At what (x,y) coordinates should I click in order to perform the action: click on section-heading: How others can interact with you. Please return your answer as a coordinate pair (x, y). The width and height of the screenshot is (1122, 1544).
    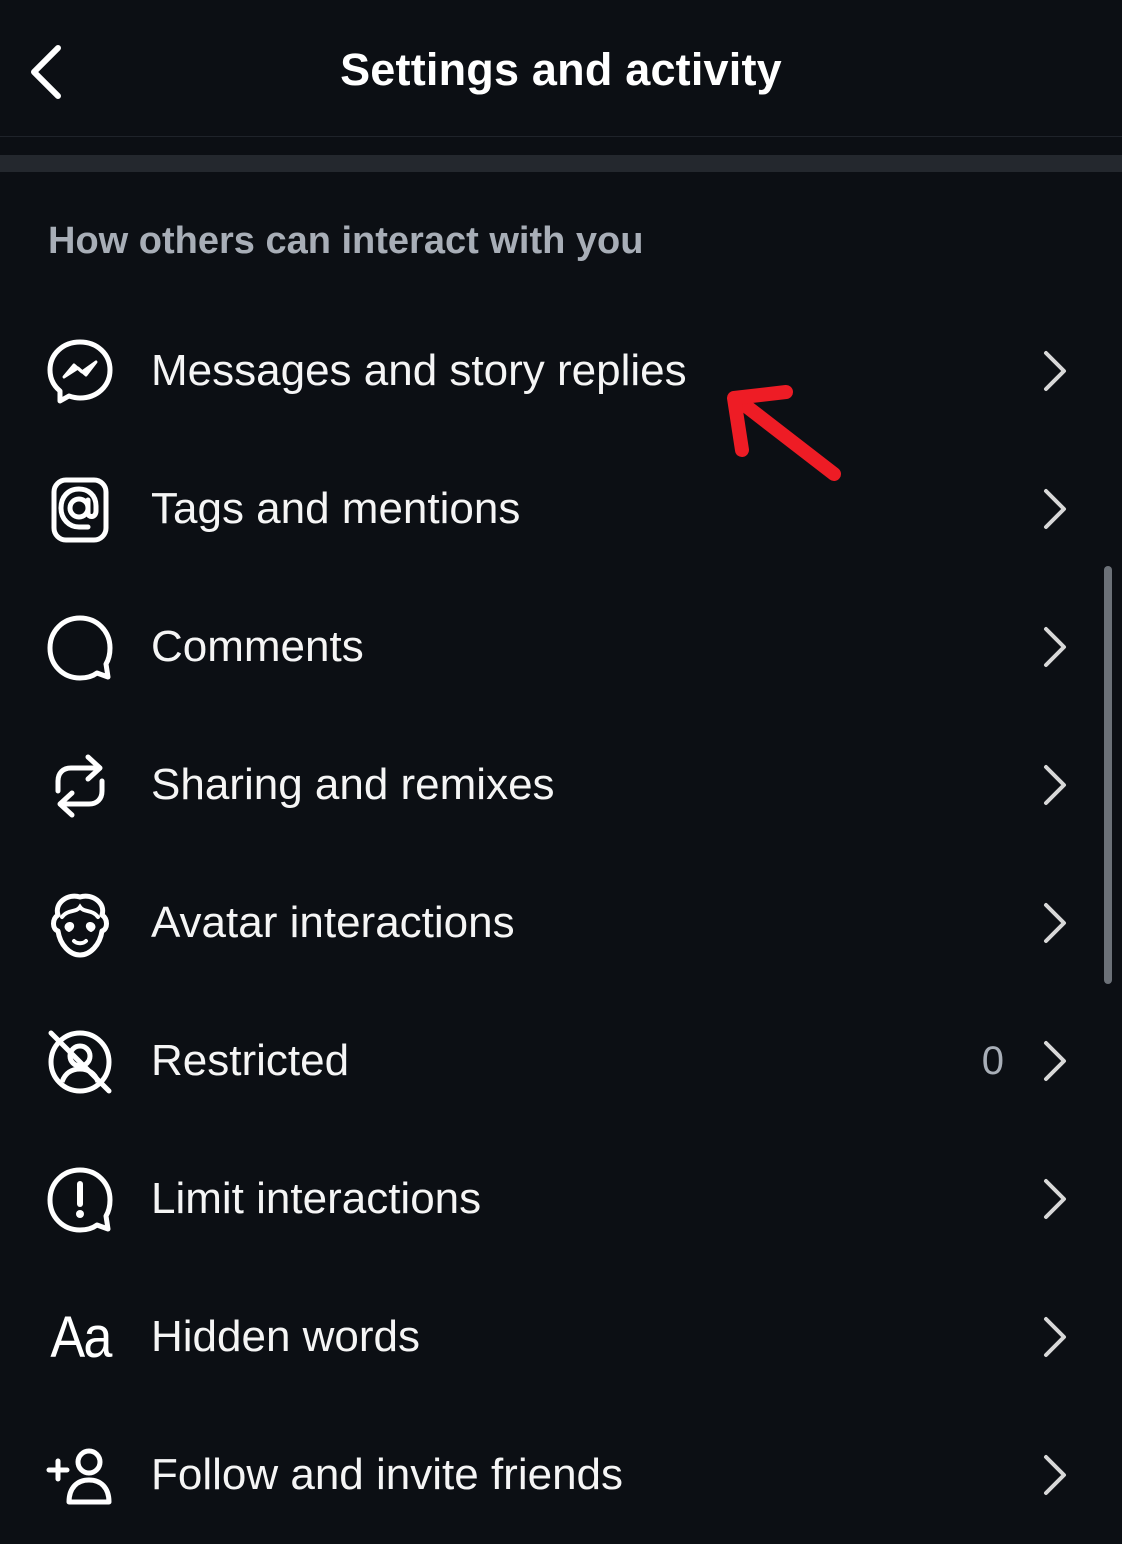
    Looking at the image, I should click on (346, 241).